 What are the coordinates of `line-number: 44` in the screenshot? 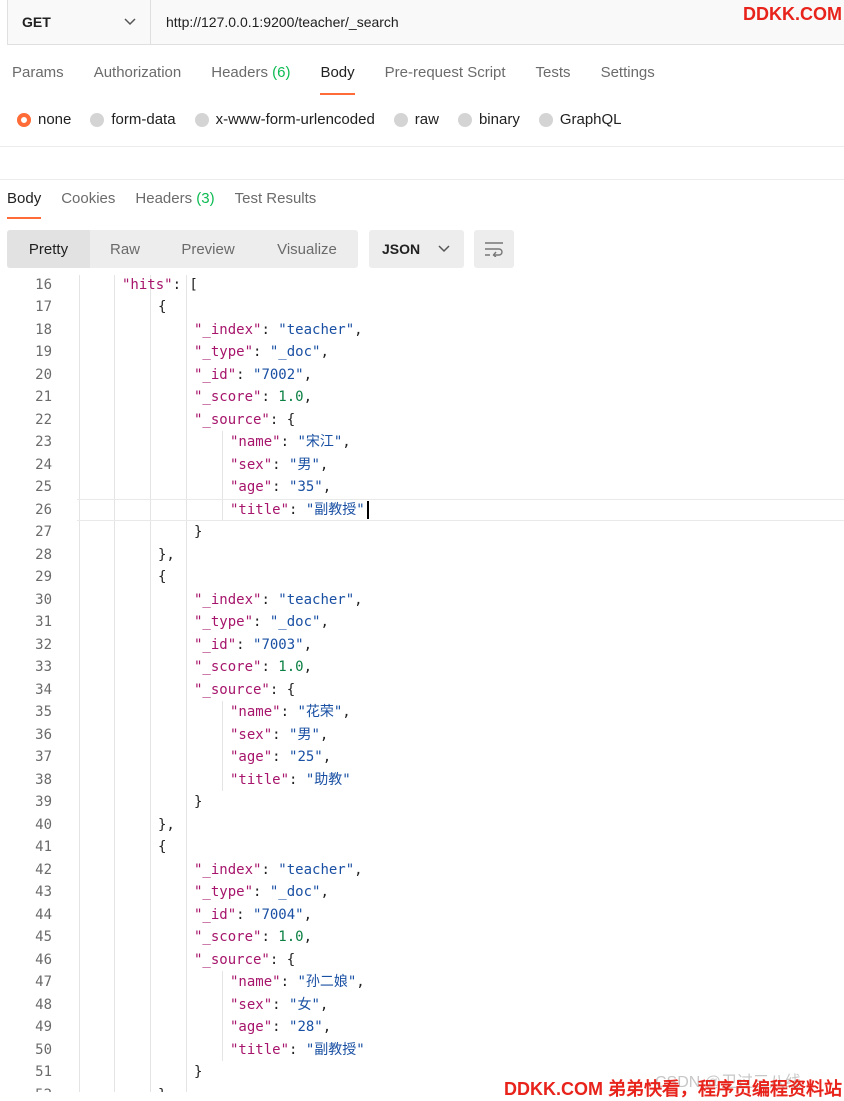 It's located at (43, 914).